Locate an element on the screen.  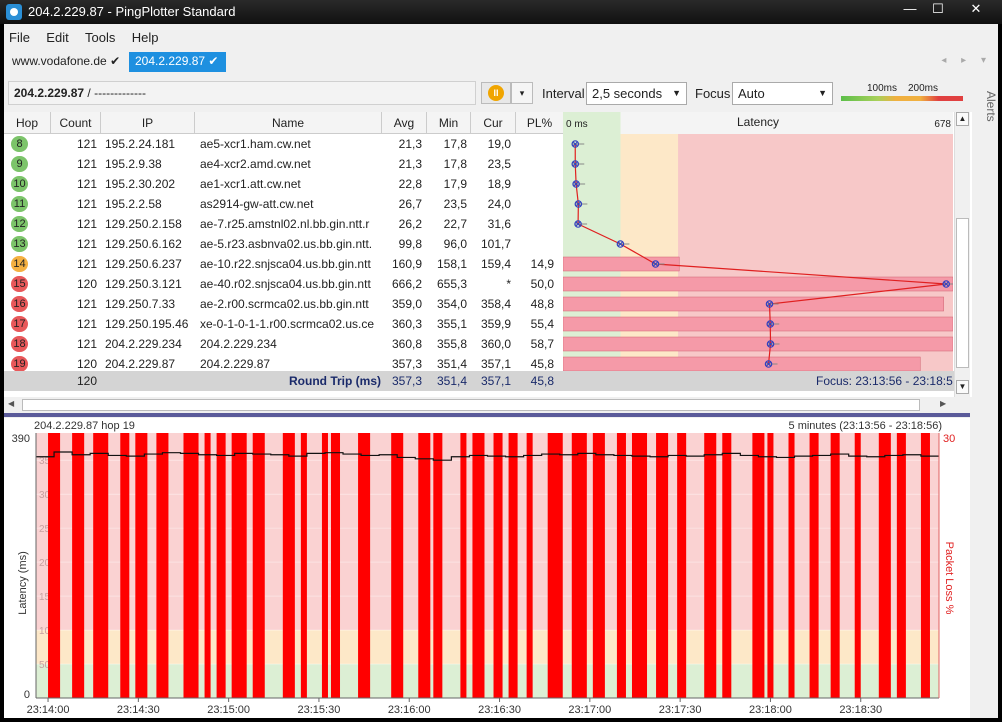
min-cell: 158,1 is located at coordinates (451, 264).